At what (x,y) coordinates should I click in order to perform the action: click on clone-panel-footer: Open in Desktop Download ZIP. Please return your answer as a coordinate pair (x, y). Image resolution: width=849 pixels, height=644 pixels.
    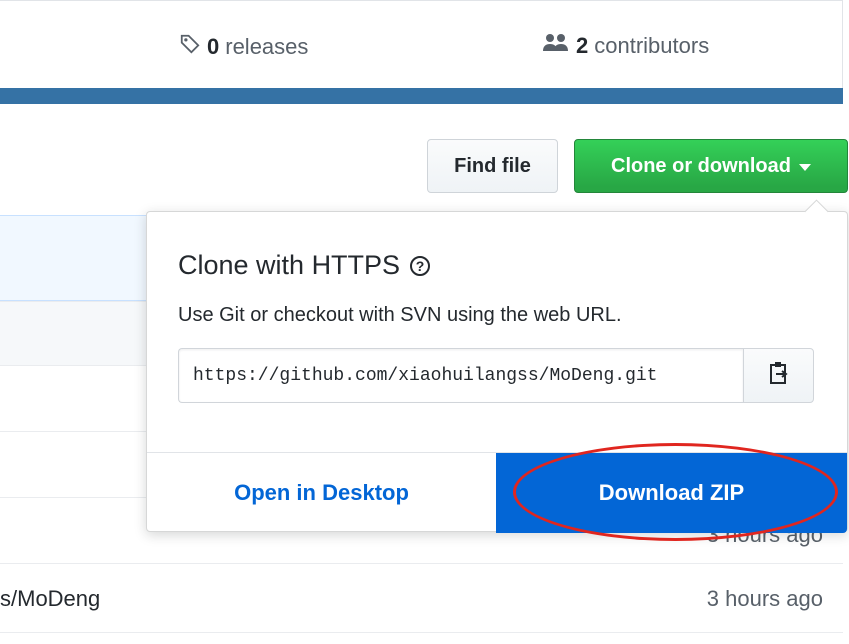
    Looking at the image, I should click on (497, 492).